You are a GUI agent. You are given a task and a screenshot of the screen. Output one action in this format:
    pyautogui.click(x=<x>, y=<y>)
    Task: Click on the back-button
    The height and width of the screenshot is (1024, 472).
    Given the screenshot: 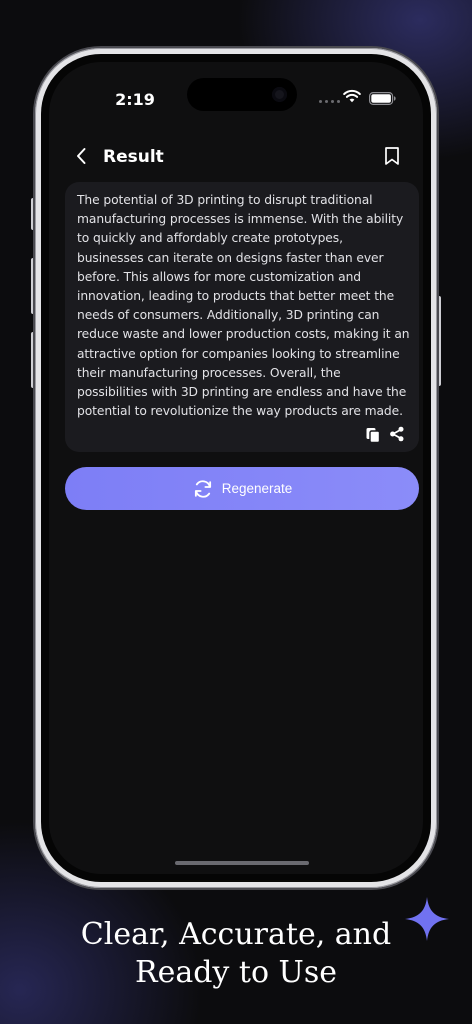 What is the action you would take?
    pyautogui.click(x=81, y=156)
    